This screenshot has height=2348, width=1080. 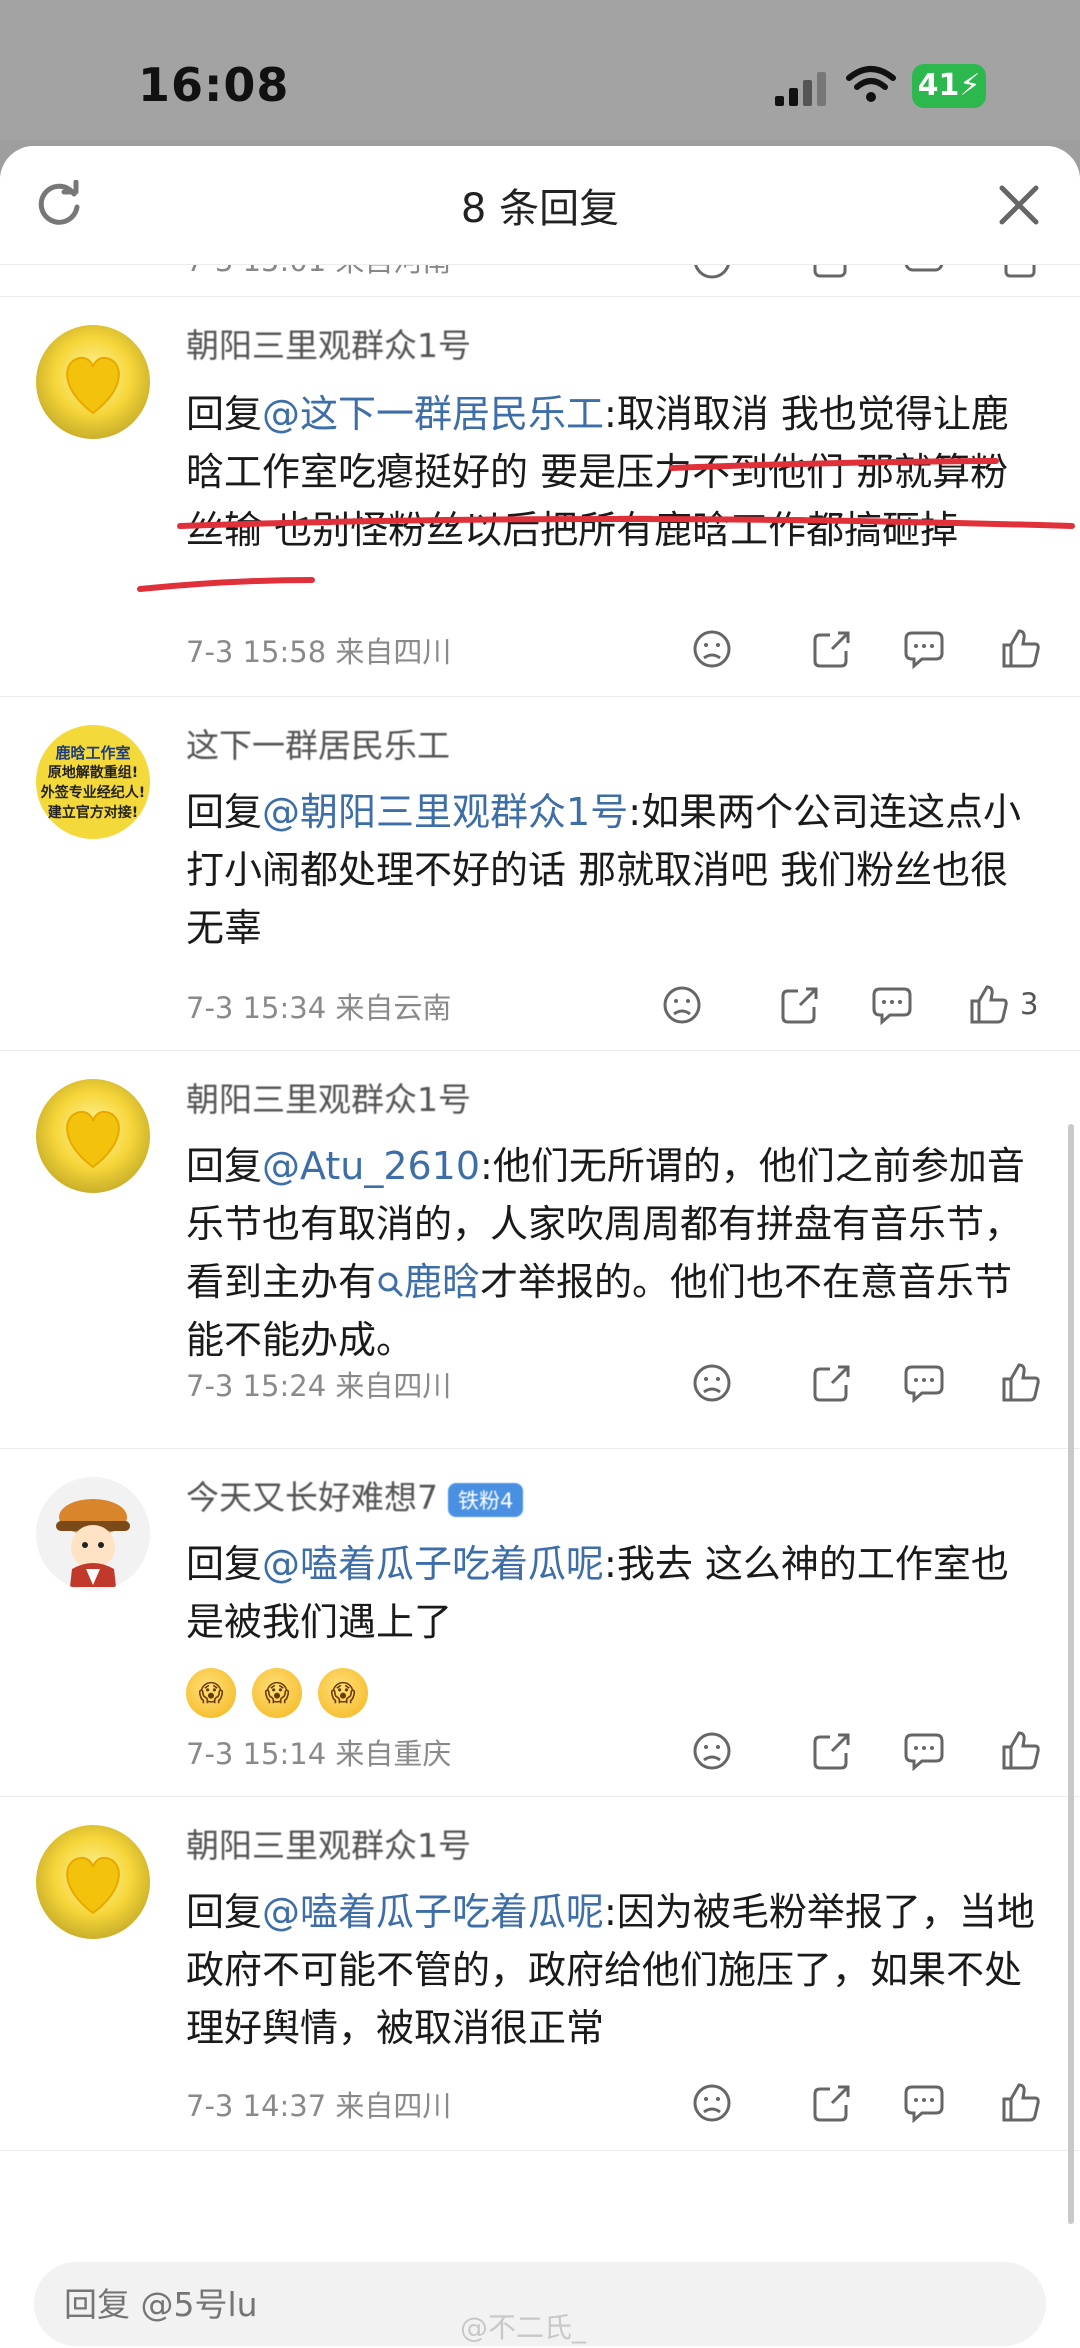 I want to click on mention-link: @朝阳三里观群众1号, so click(x=445, y=812).